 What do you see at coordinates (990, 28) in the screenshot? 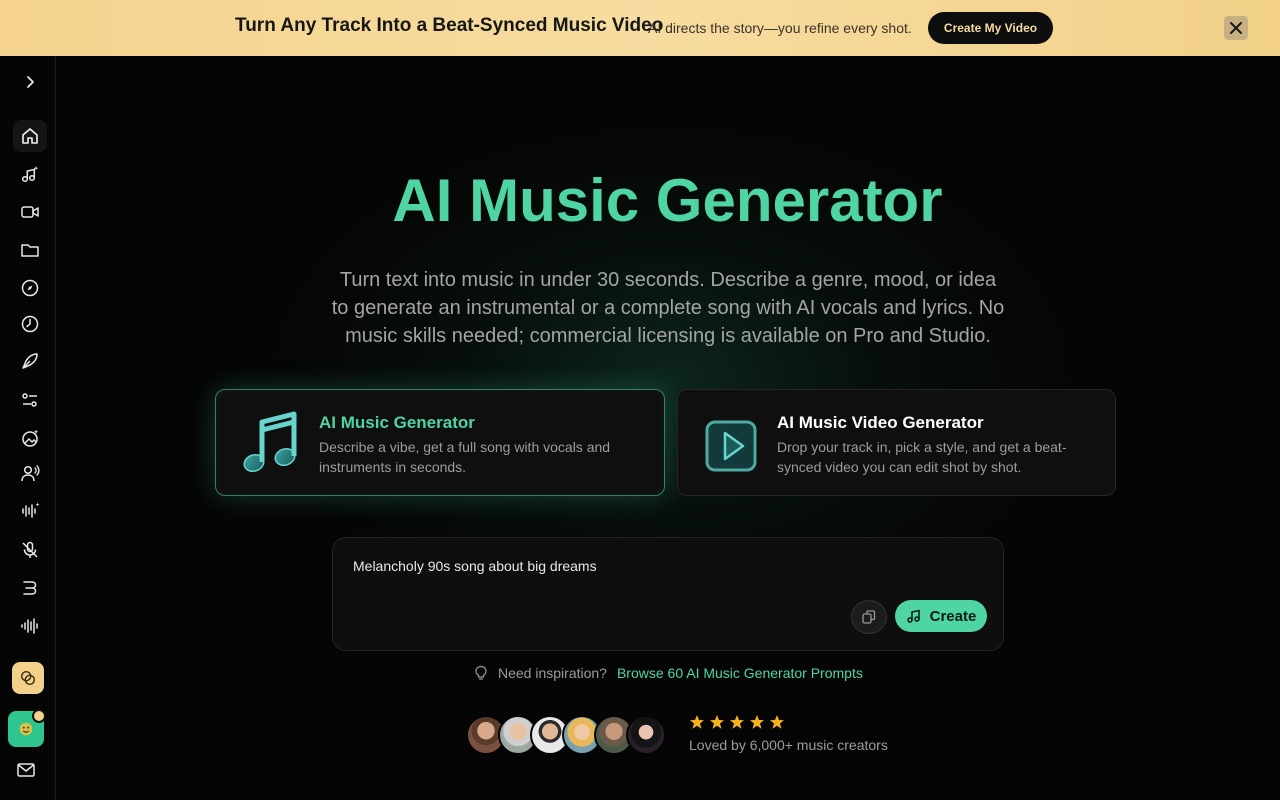
I see `create-my-video-button: Create My Video` at bounding box center [990, 28].